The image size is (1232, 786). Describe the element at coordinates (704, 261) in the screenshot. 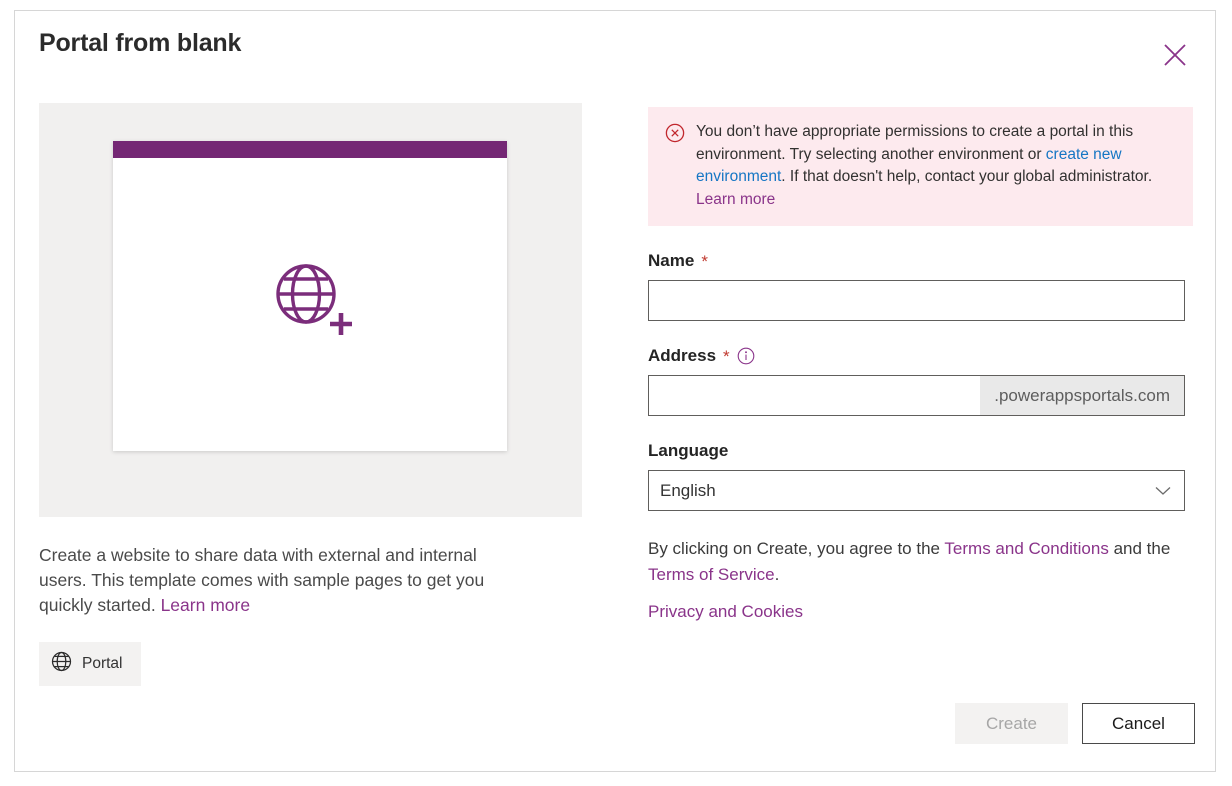

I see `name-required-marker: *` at that location.